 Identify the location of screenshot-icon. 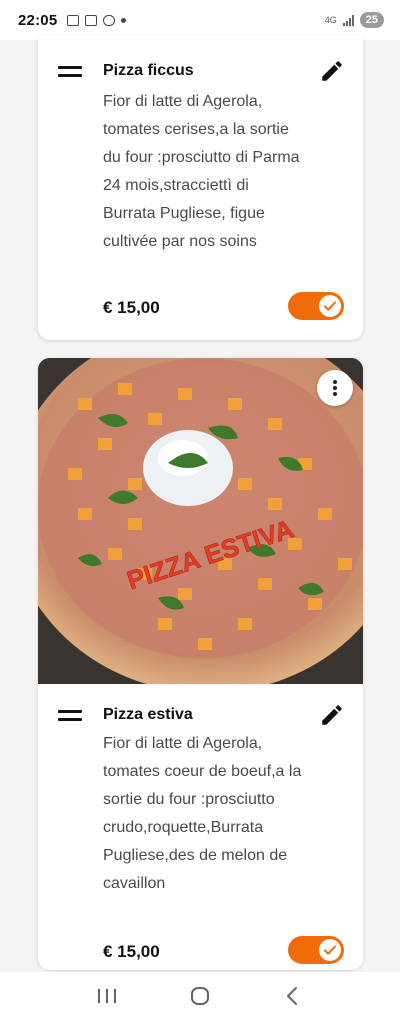
(73, 20).